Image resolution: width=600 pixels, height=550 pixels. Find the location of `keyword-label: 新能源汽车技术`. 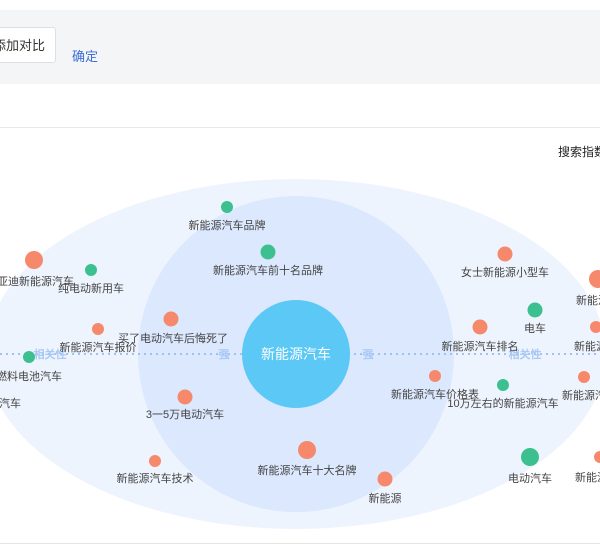

keyword-label: 新能源汽车技术 is located at coordinates (155, 478).